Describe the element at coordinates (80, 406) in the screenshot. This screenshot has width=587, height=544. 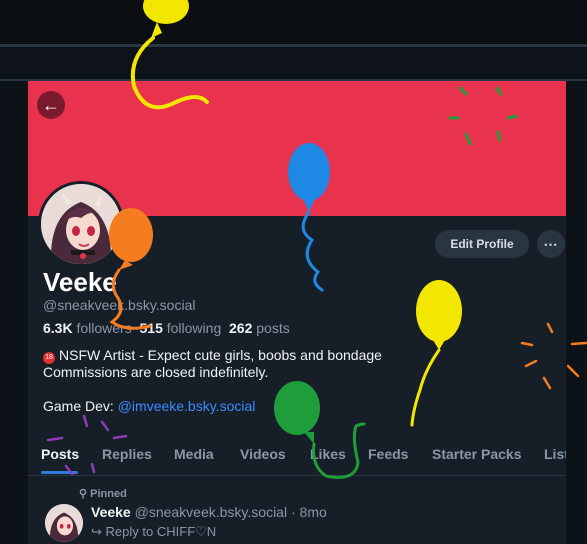
I see `bio-gamedev-prefix: Game Dev:` at that location.